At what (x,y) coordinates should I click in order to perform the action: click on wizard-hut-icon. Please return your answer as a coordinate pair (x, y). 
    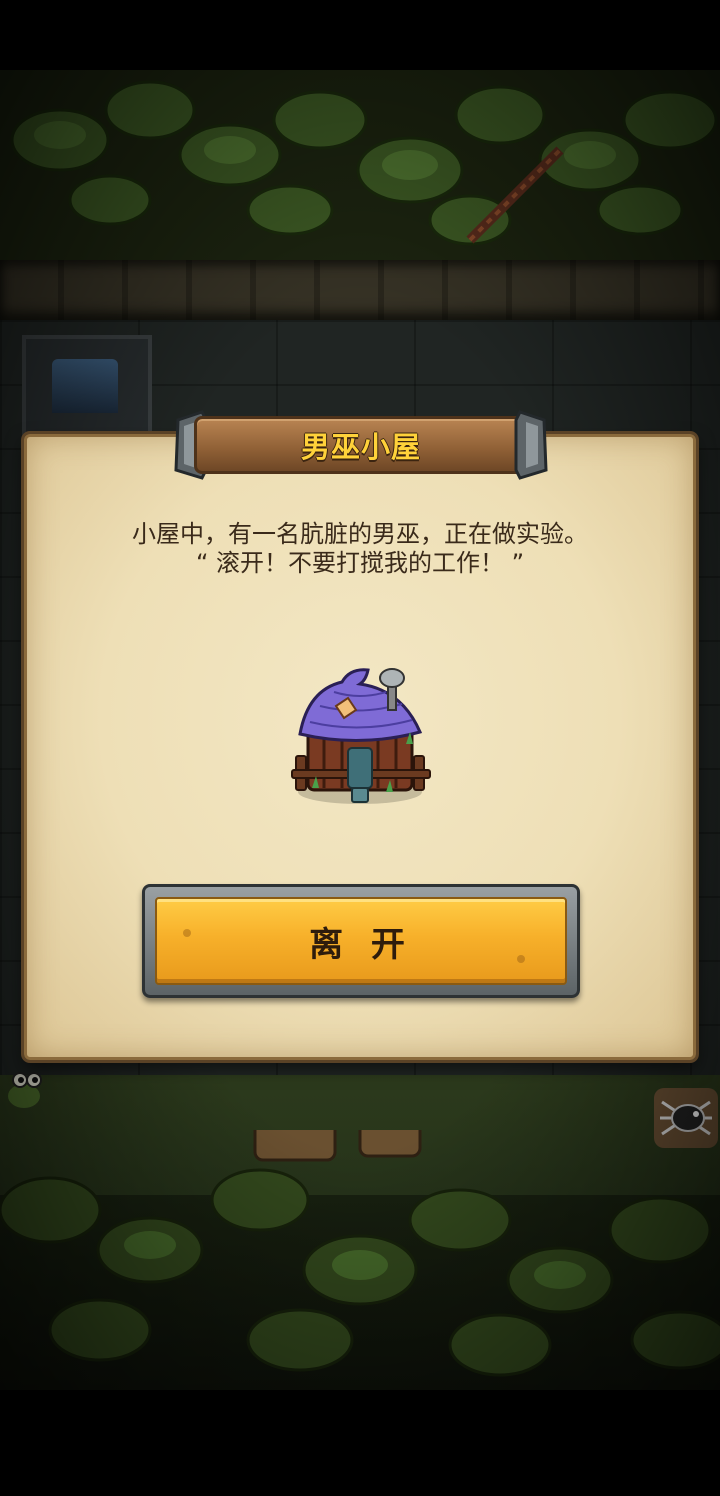
    Looking at the image, I should click on (361, 736).